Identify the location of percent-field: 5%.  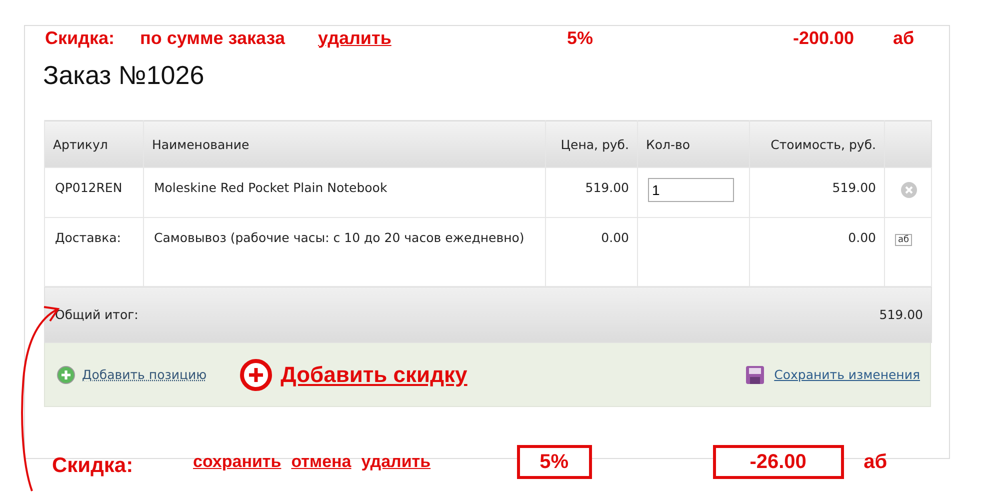
(554, 462).